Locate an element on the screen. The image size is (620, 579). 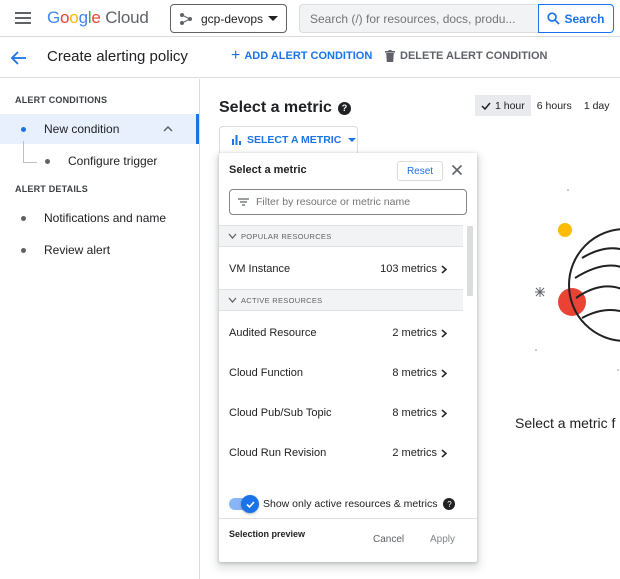
section-title: Select a metric ? is located at coordinates (285, 108).